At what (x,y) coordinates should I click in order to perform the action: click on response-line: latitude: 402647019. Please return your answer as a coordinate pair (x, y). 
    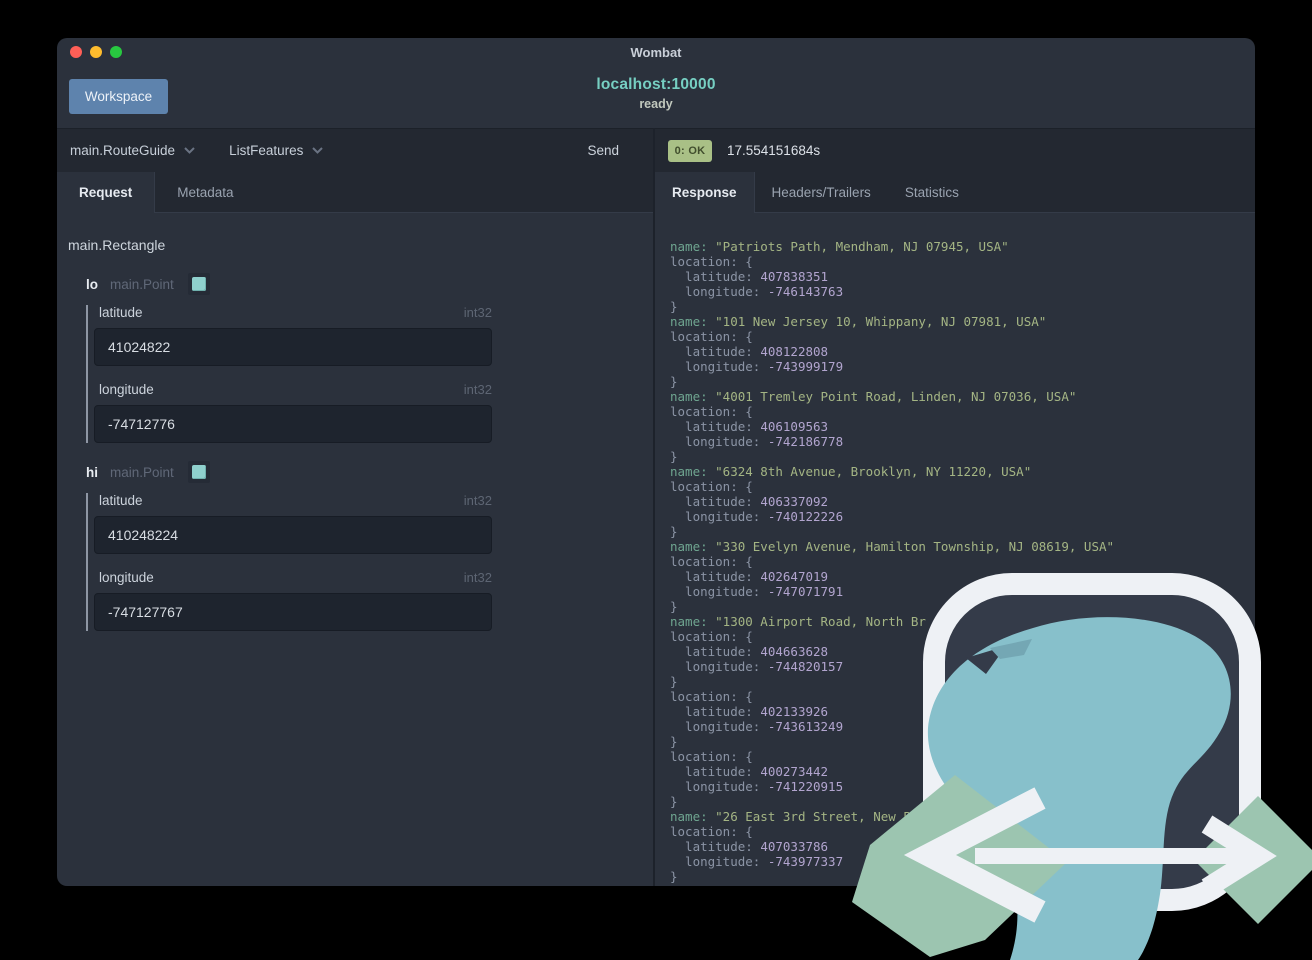
    Looking at the image, I should click on (749, 576).